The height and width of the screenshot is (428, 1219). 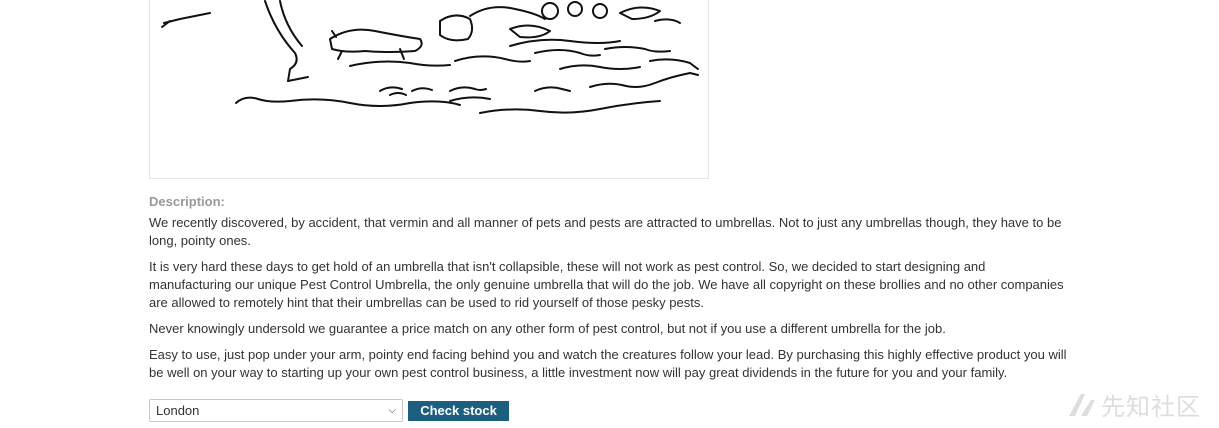 I want to click on watermark-text: 先知社区, so click(x=1151, y=407).